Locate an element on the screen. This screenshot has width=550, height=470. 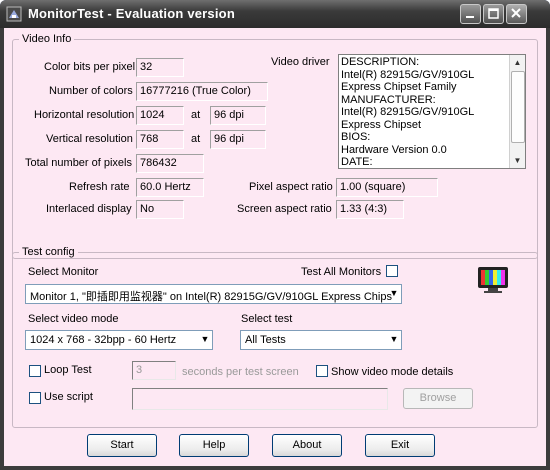
h-at-label: at is located at coordinates (196, 115).